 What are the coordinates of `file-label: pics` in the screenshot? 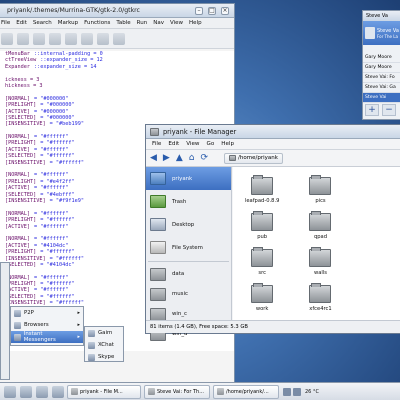 It's located at (320, 201).